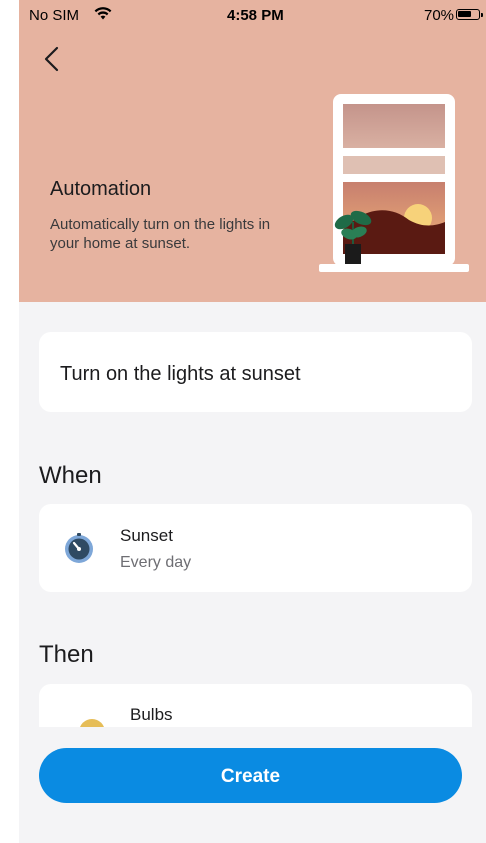  Describe the element at coordinates (79, 548) in the screenshot. I see `timer-icon` at that location.